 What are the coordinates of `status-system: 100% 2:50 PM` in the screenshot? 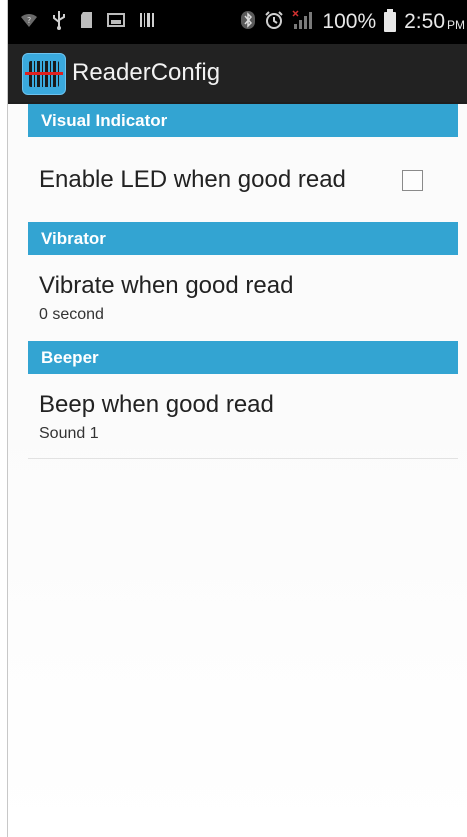 It's located at (352, 22).